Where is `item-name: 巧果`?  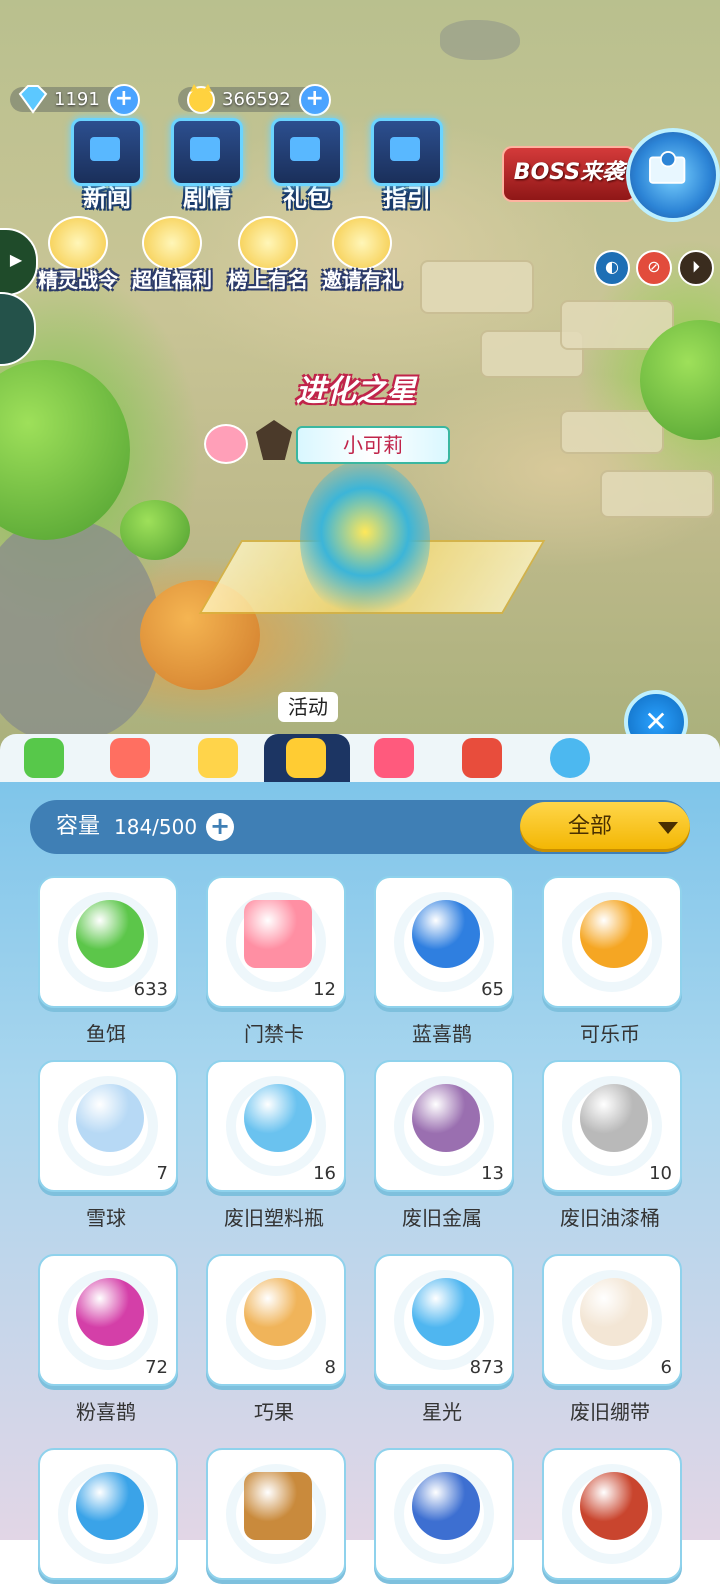
item-name: 巧果 is located at coordinates (274, 1412).